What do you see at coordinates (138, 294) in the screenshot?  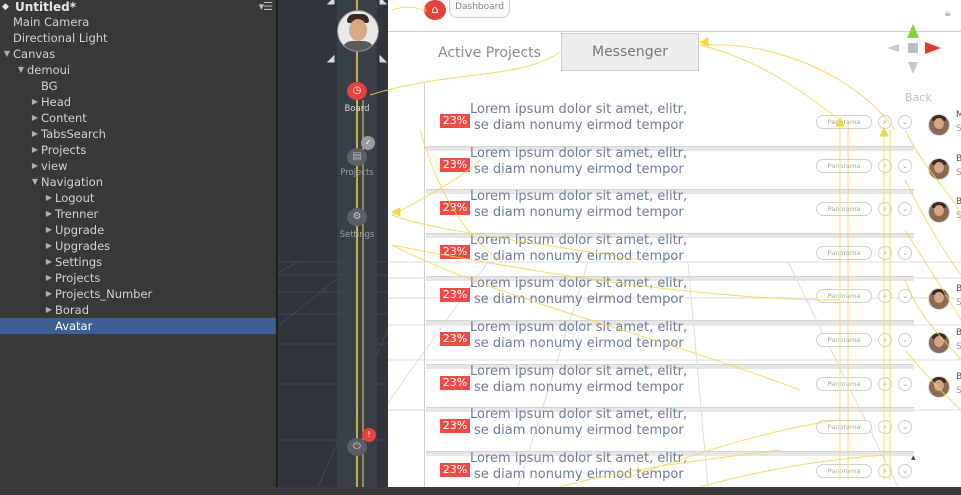 I see `hierarchy-item: ▶ Projects_Number` at bounding box center [138, 294].